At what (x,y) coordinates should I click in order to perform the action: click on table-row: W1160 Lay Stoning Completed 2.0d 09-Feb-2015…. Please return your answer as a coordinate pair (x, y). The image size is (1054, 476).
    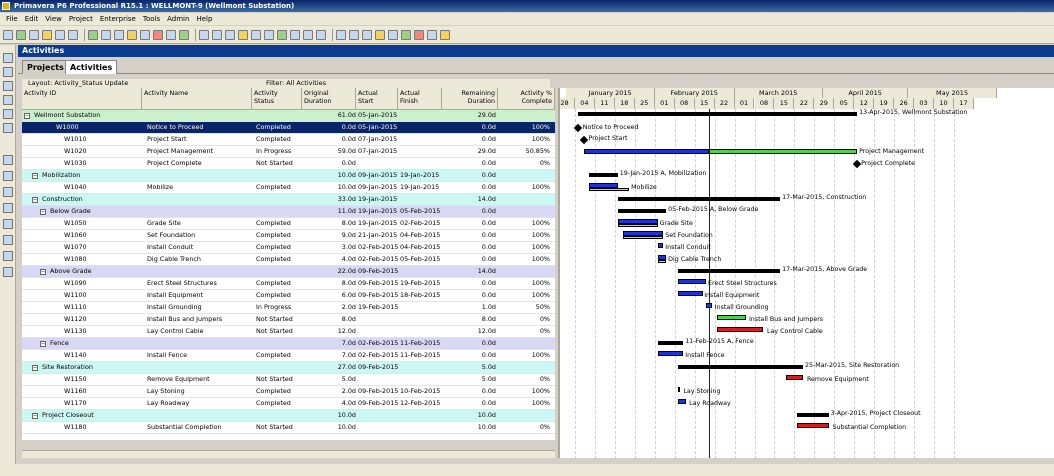
    Looking at the image, I should click on (288, 392).